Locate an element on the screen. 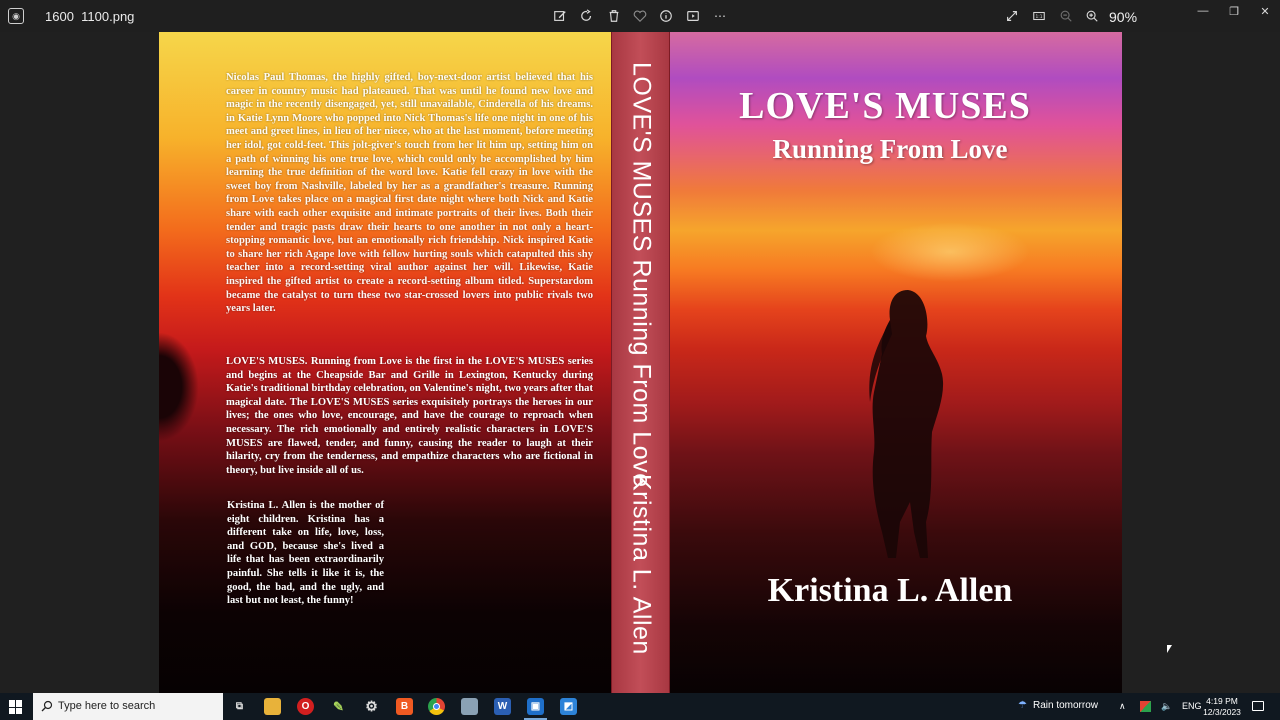  viewer-toolbar: ◉ 1600 1100.png ⋯ 1:1 90% — ❐ ✕ is located at coordinates (640, 16).